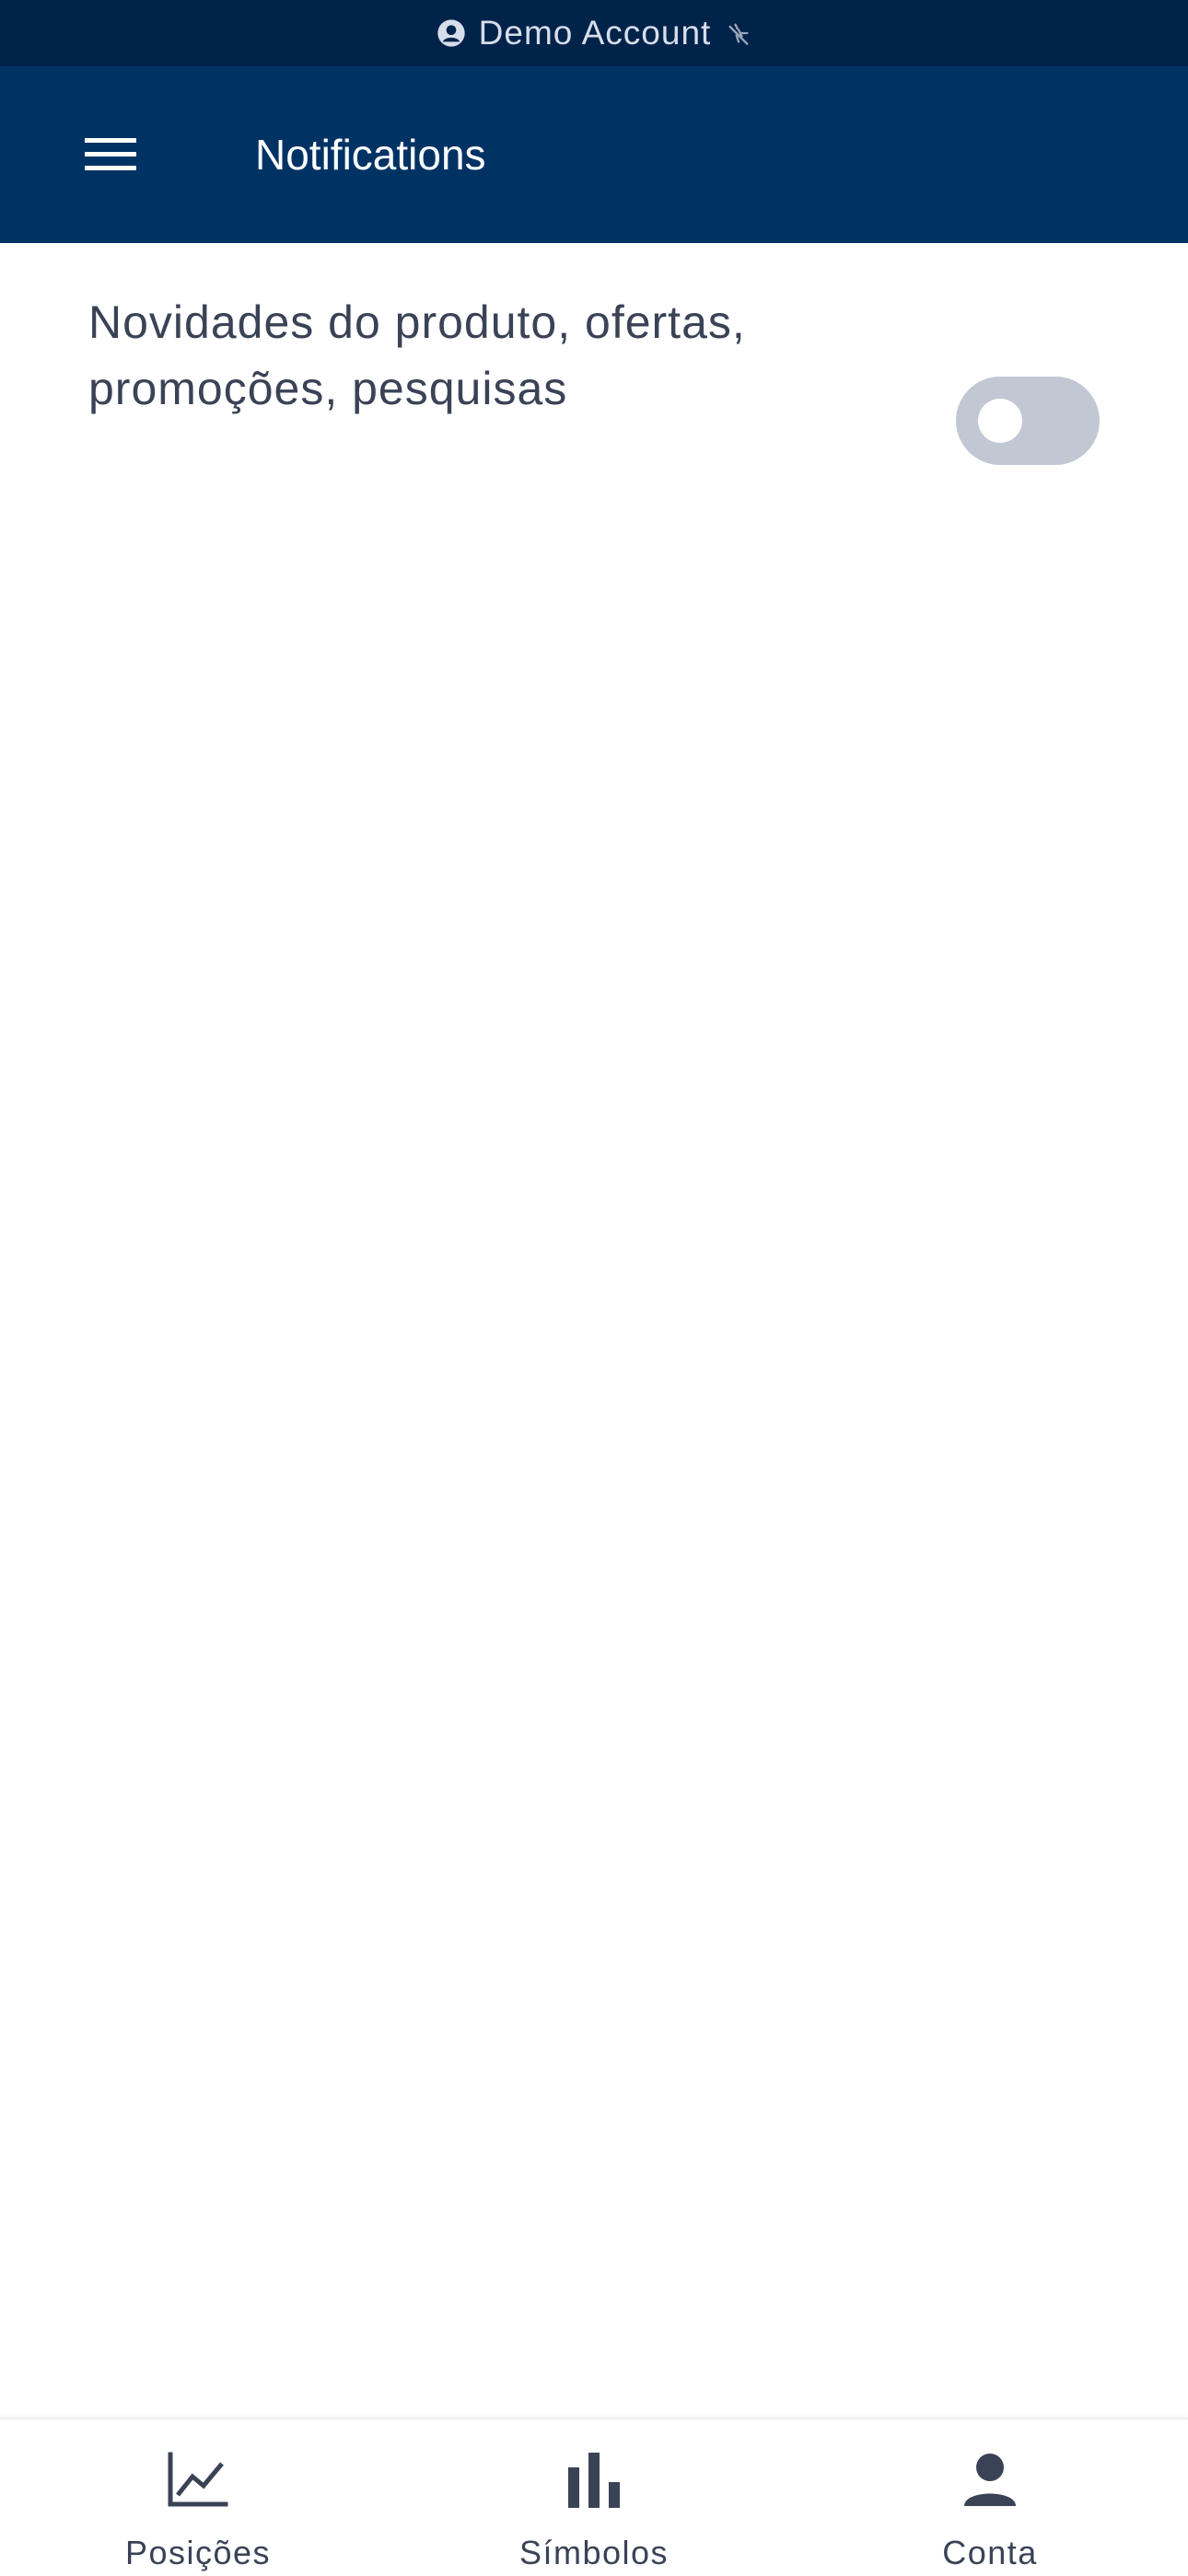 The image size is (1188, 2576). What do you see at coordinates (198, 2552) in the screenshot?
I see `nav-label: Posições` at bounding box center [198, 2552].